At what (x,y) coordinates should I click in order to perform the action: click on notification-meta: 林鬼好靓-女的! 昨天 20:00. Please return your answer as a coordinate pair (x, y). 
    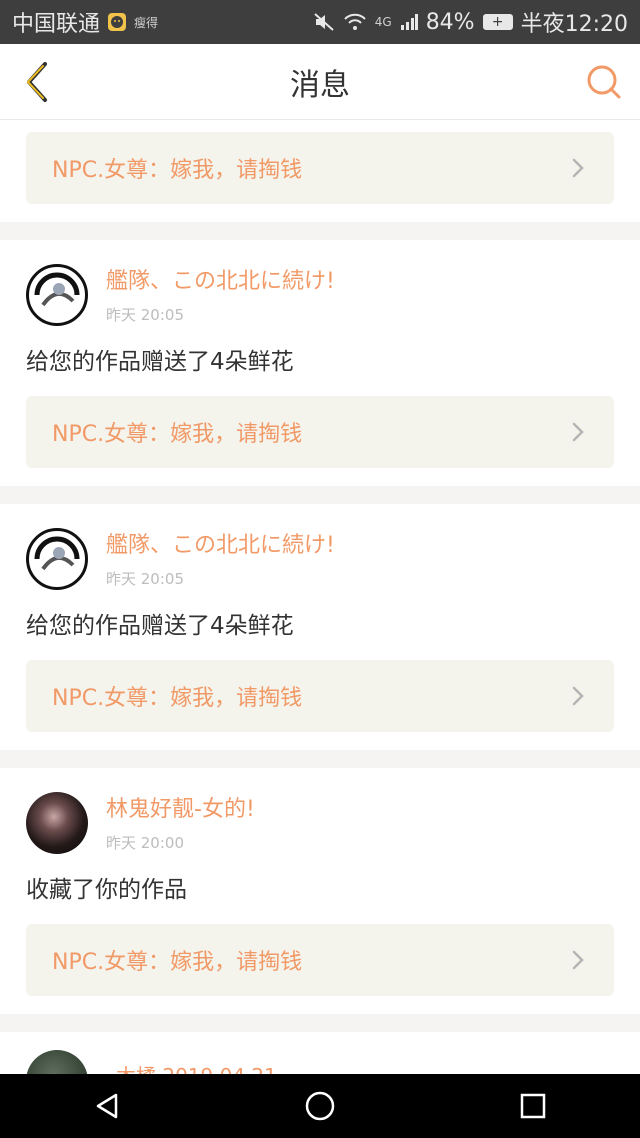
    Looking at the image, I should click on (180, 822).